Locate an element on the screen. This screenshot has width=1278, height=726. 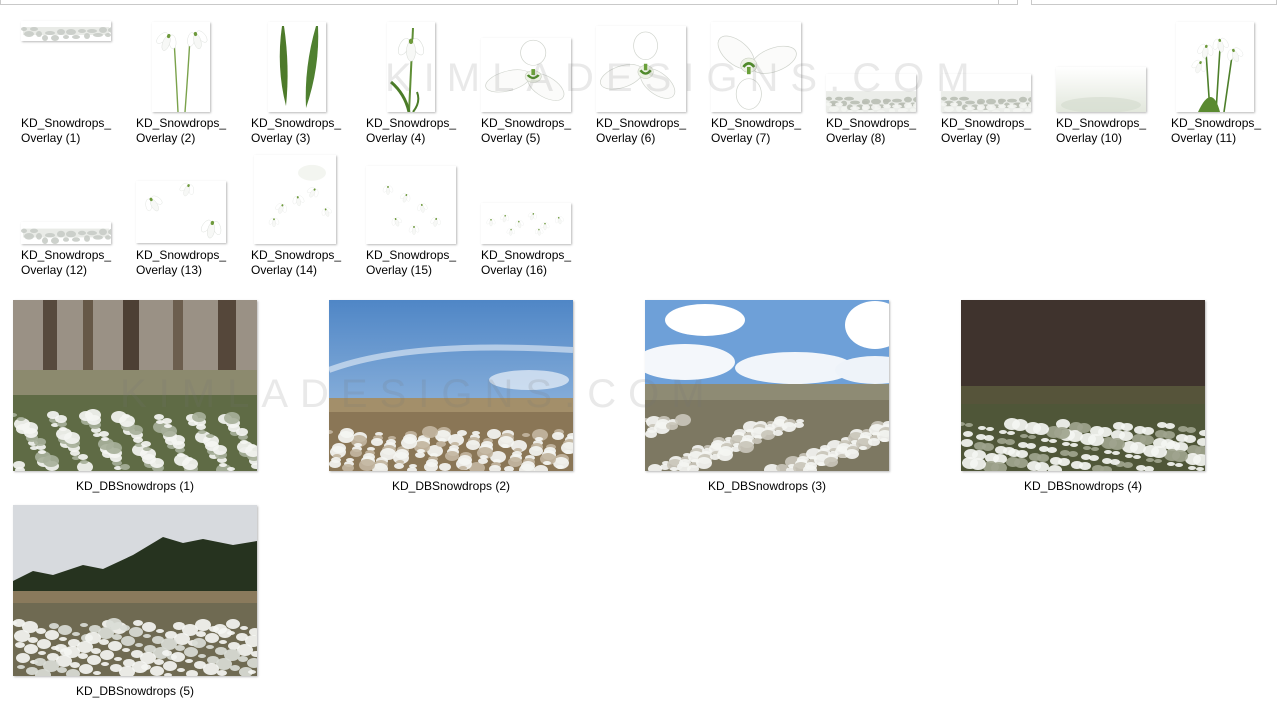
file-name-label: KD_Snowdrops_Overlay (16) is located at coordinates (526, 262).